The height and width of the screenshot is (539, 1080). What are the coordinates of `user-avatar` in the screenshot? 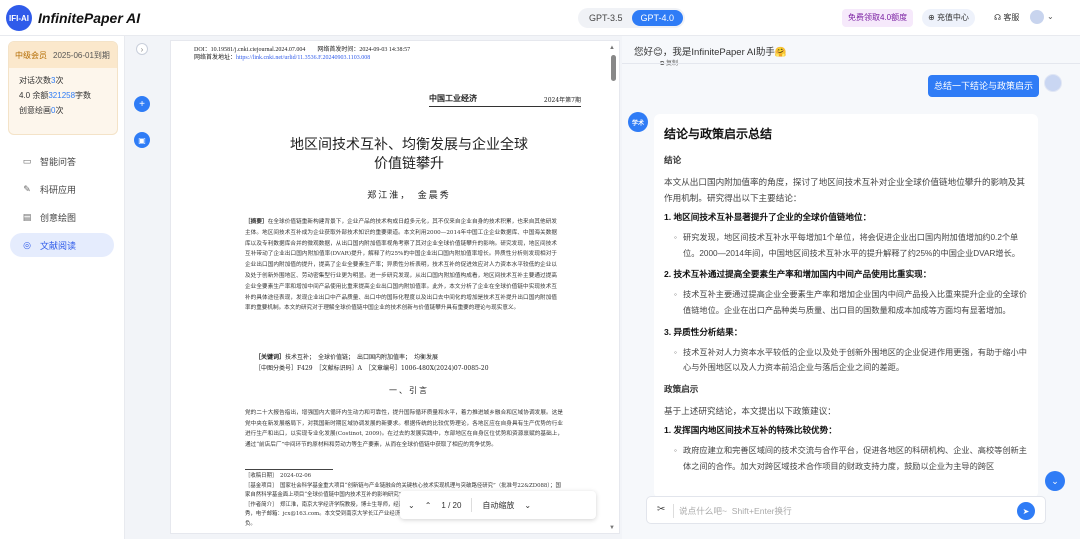 It's located at (1053, 83).